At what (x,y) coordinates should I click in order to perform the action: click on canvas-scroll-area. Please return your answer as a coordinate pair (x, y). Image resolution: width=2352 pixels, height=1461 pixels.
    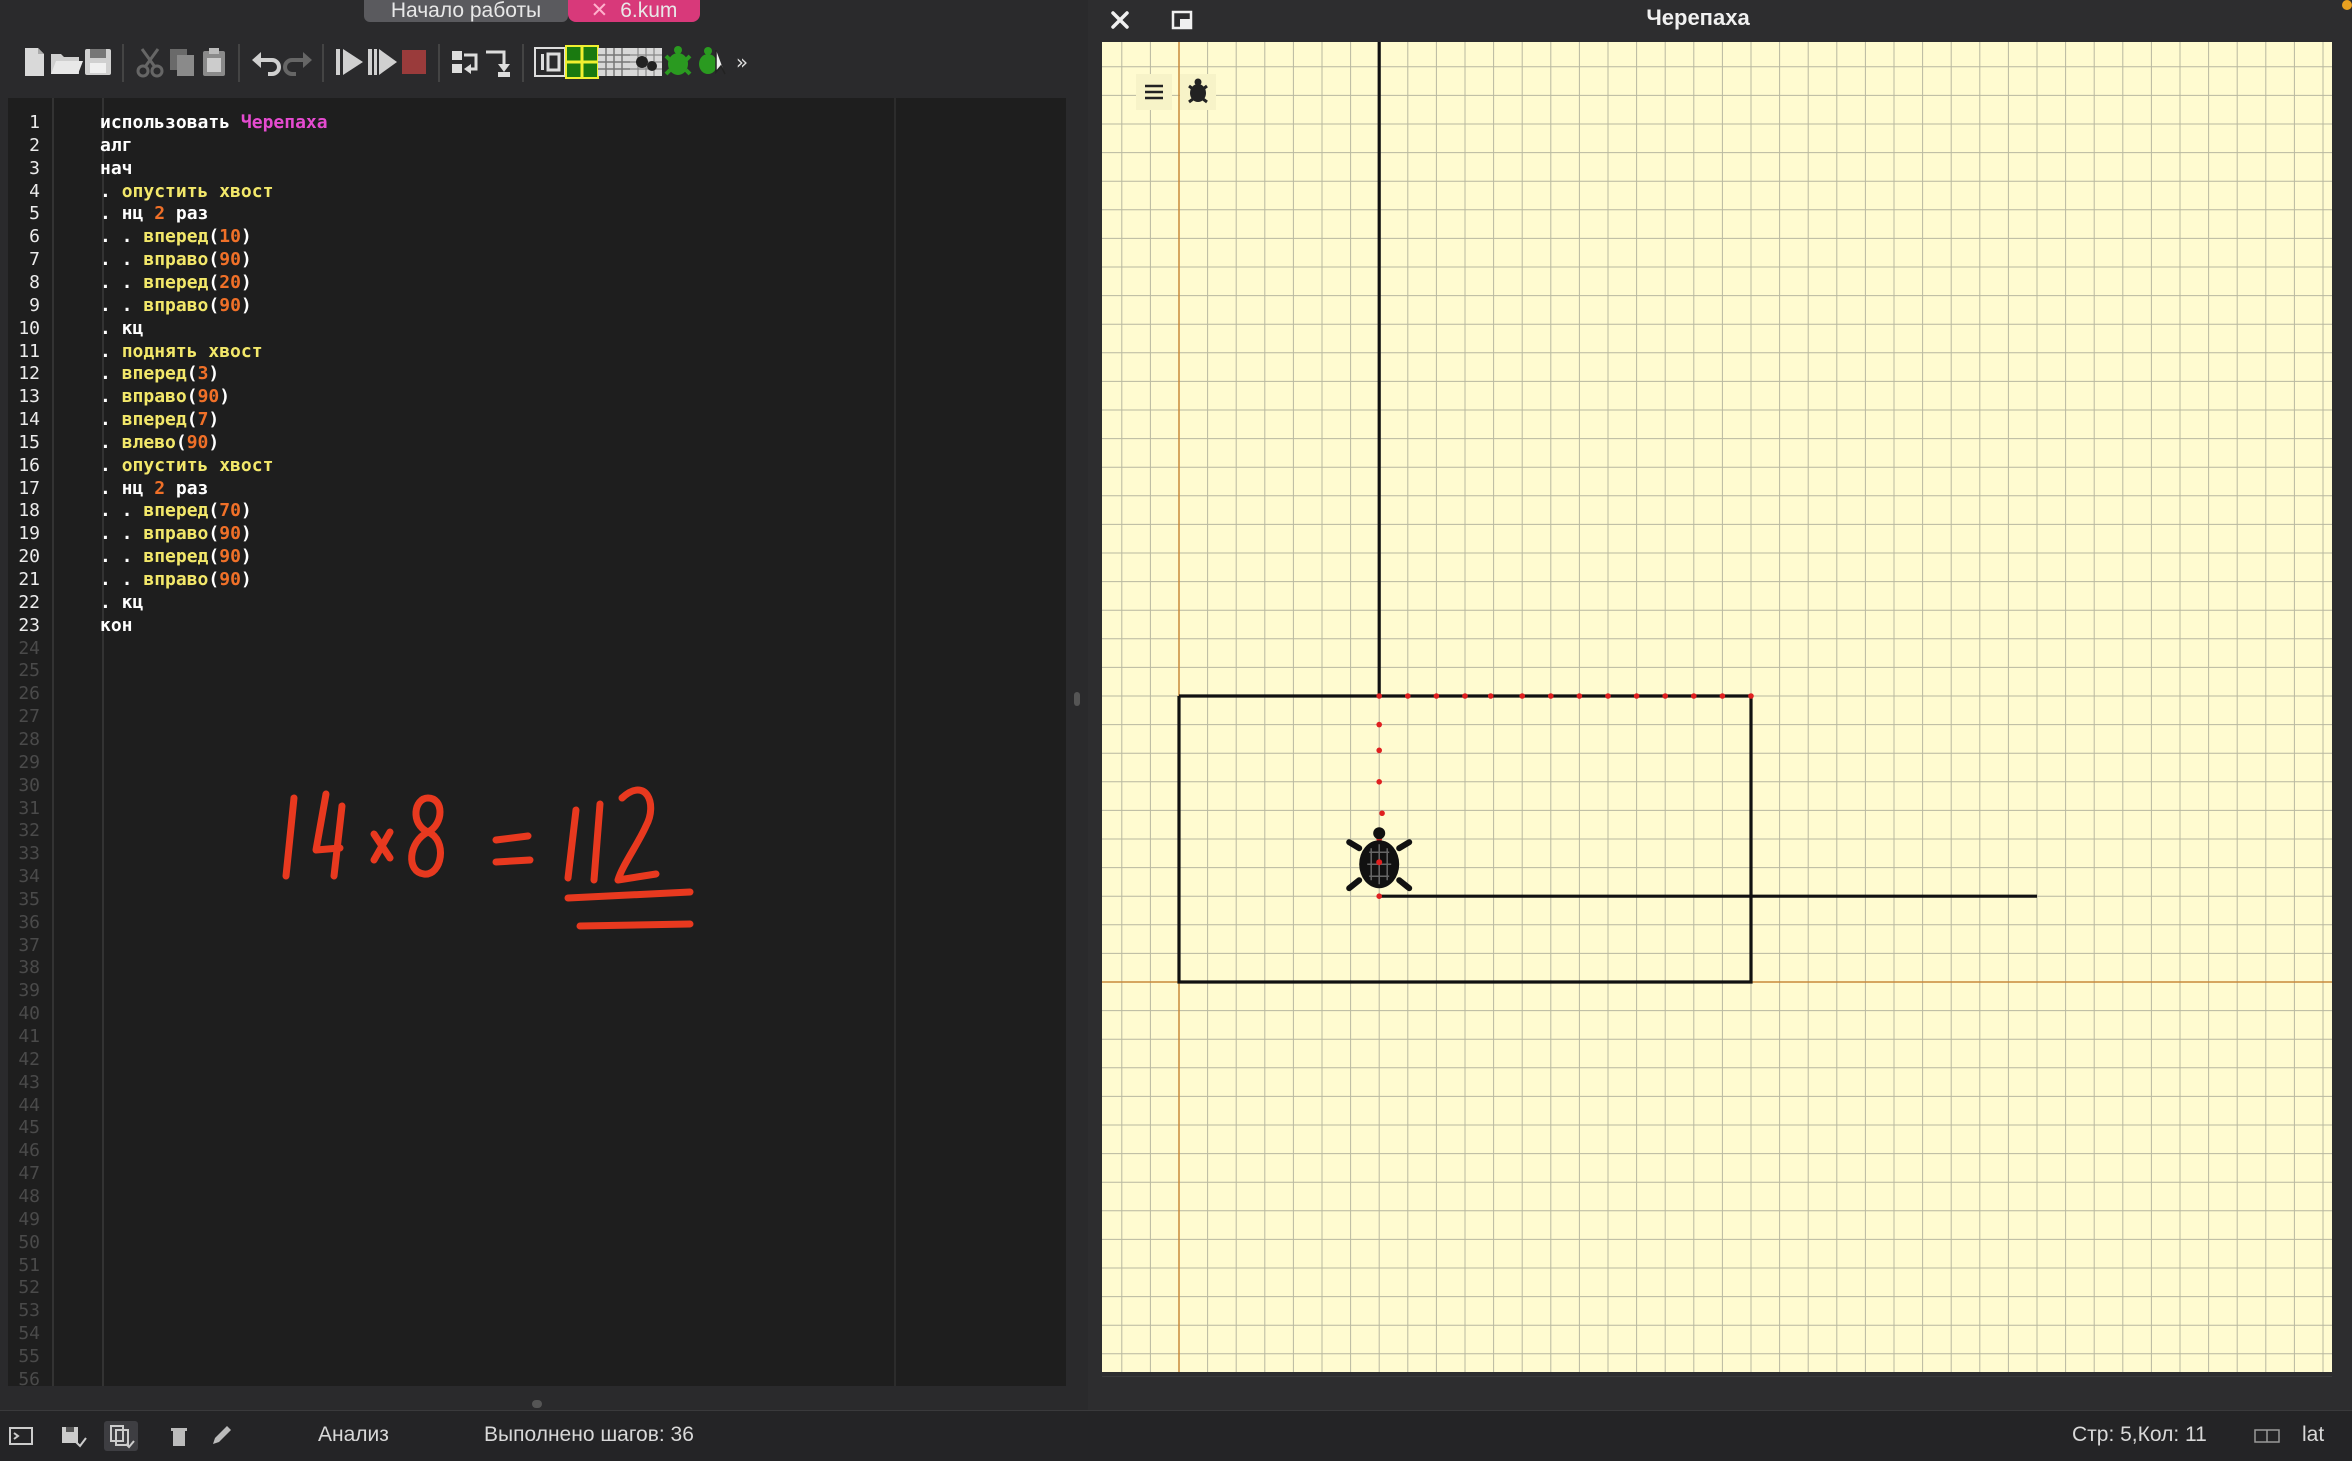
    Looking at the image, I should click on (1717, 1391).